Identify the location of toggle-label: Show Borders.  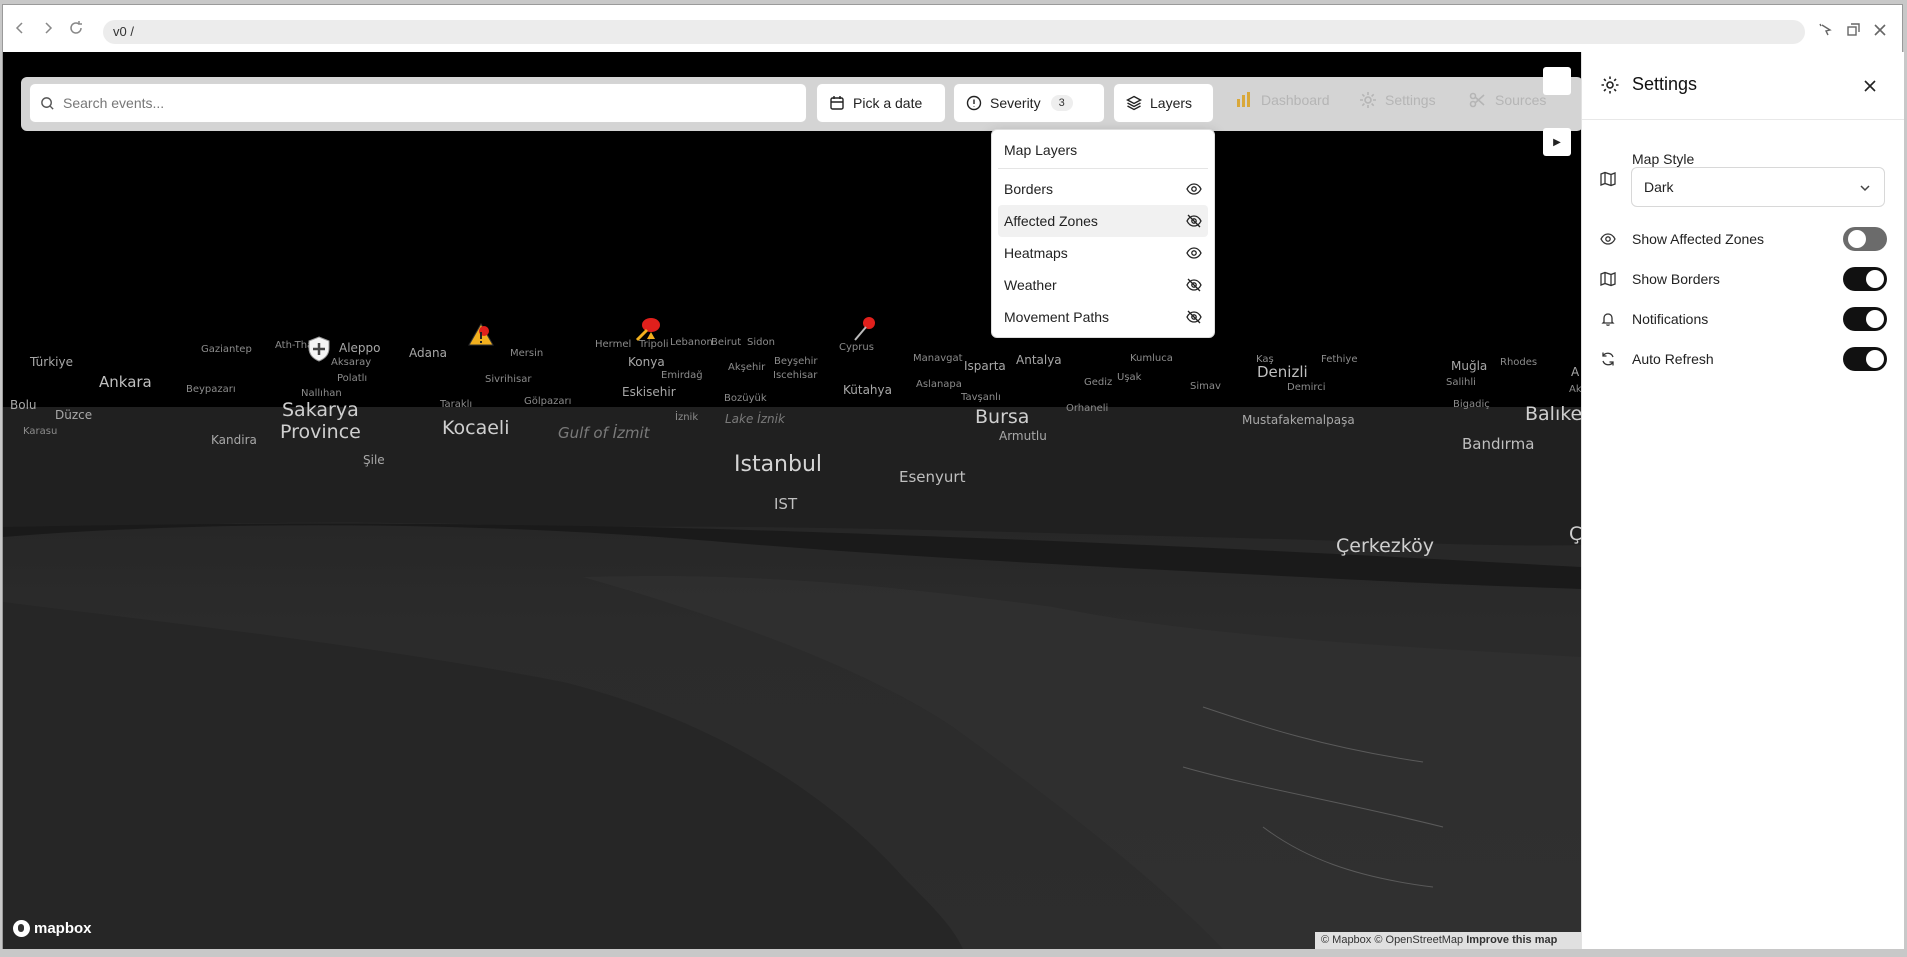
(1676, 279).